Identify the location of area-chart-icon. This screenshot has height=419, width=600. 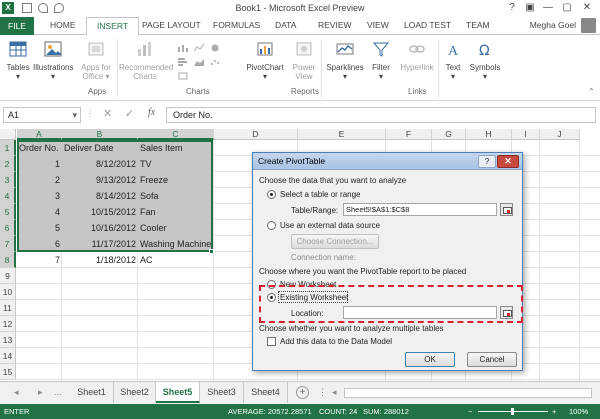
(199, 62).